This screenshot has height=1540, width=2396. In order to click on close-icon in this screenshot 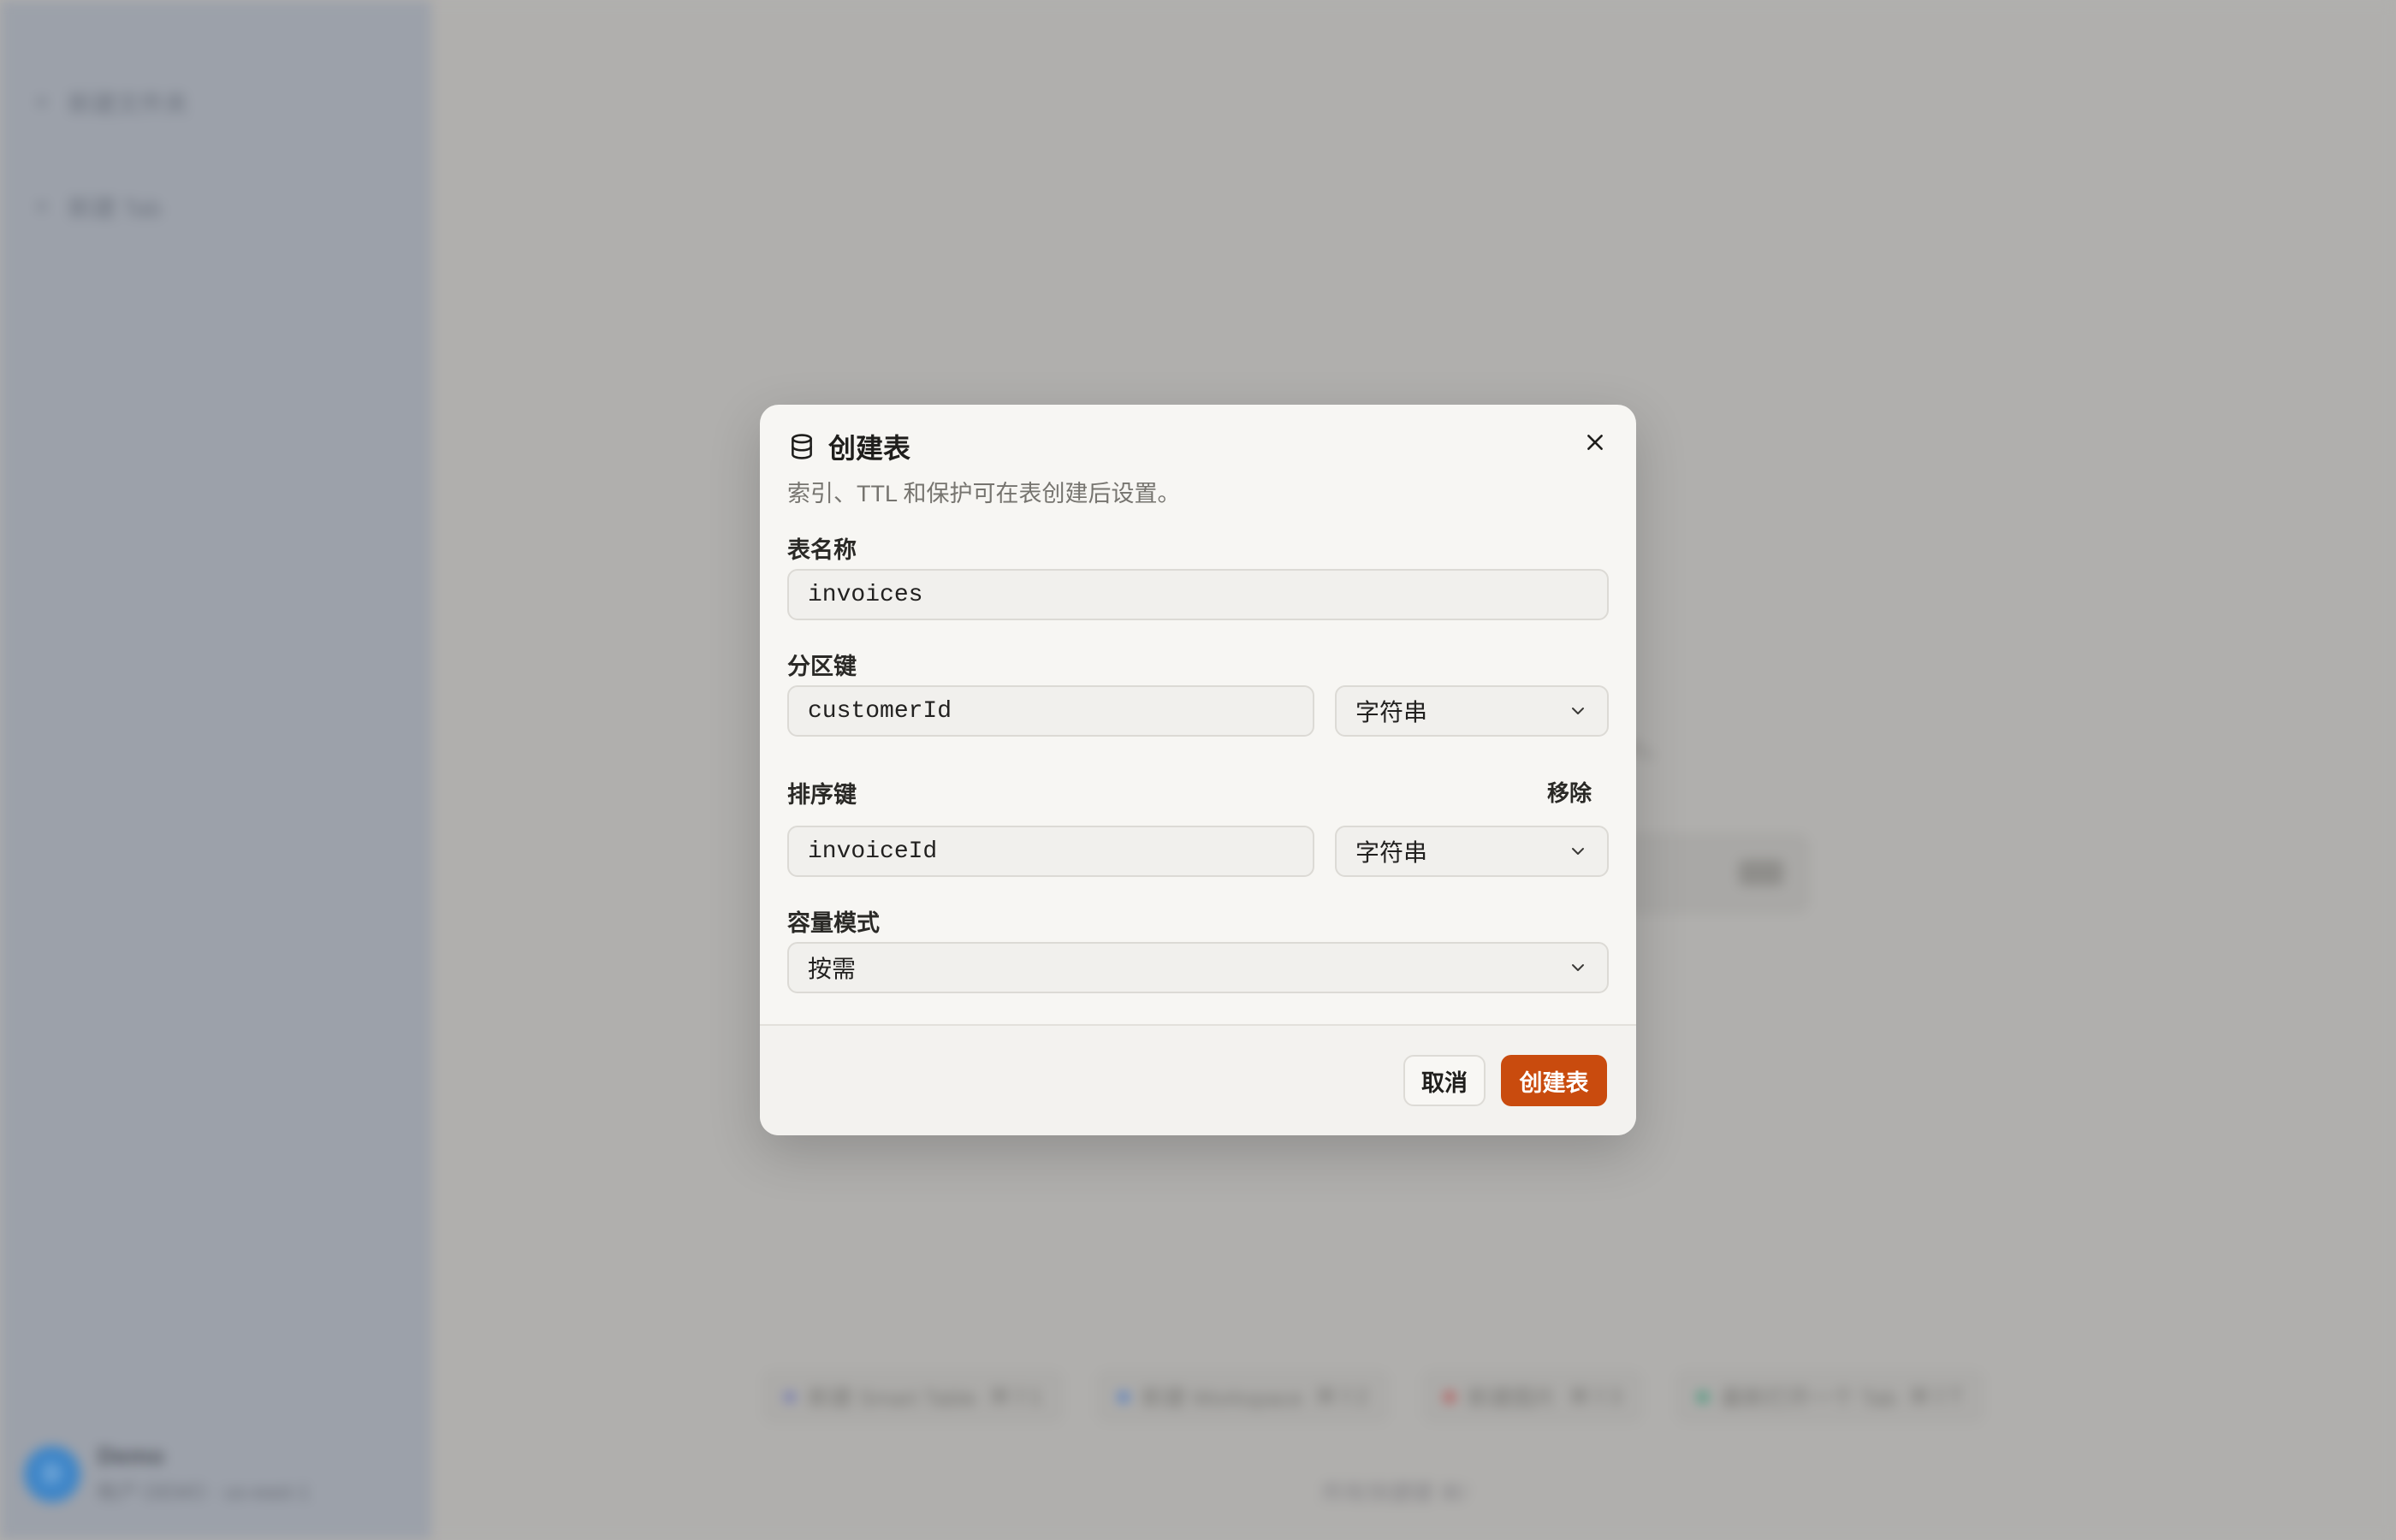, I will do `click(1595, 444)`.